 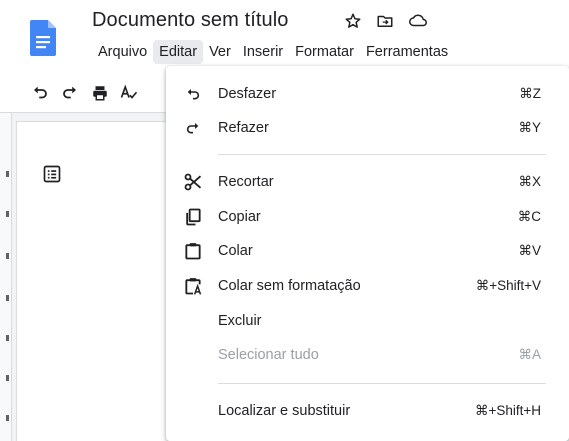 I want to click on menu-item-label: Desfazer, so click(x=247, y=94).